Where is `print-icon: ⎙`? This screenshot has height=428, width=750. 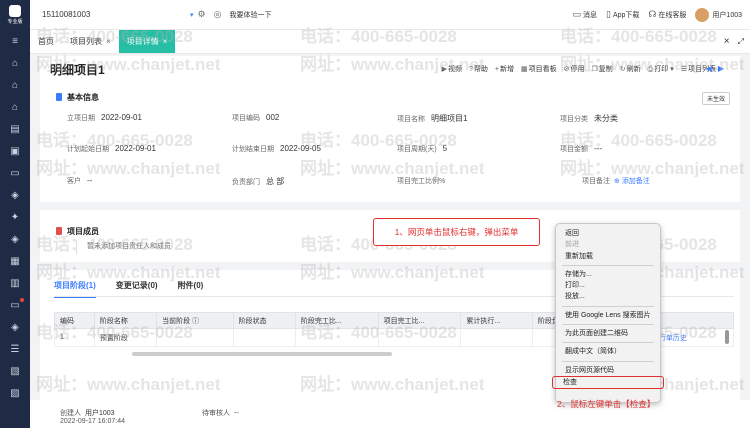 print-icon: ⎙ is located at coordinates (650, 69).